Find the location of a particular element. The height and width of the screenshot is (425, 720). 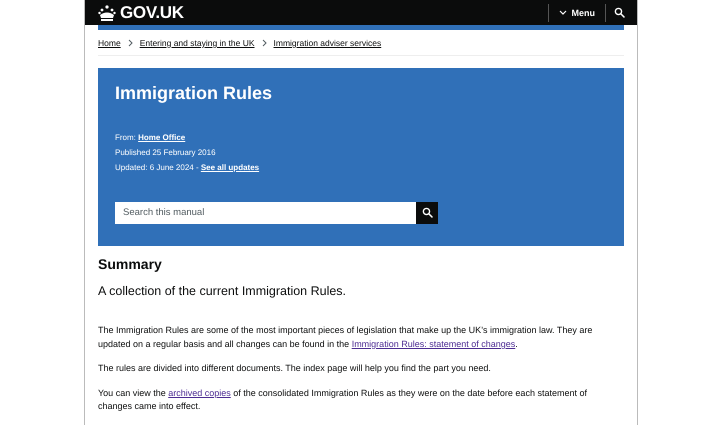

body-paragraph: The rules are divided into different documents. The index page will help you find the part you need. is located at coordinates (295, 369).